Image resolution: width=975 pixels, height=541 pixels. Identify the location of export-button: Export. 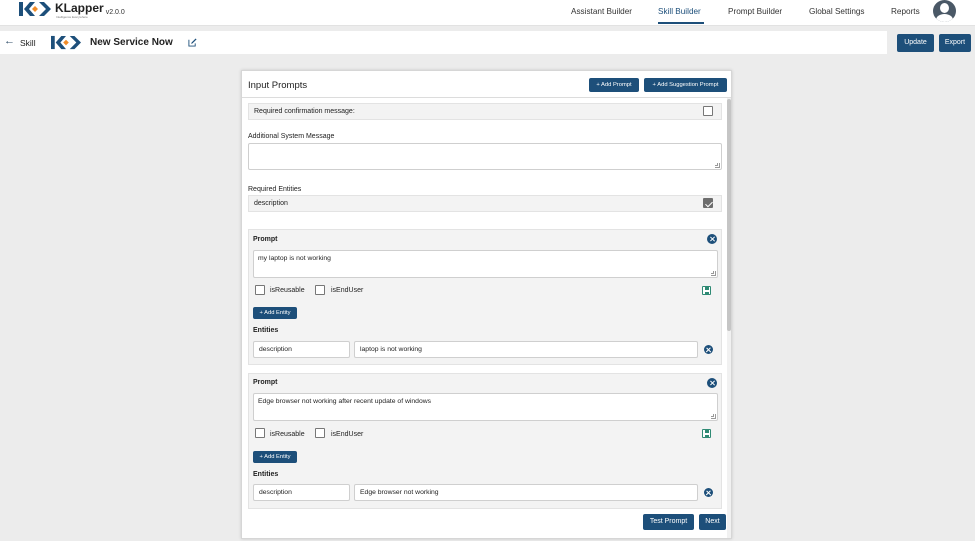
(955, 43).